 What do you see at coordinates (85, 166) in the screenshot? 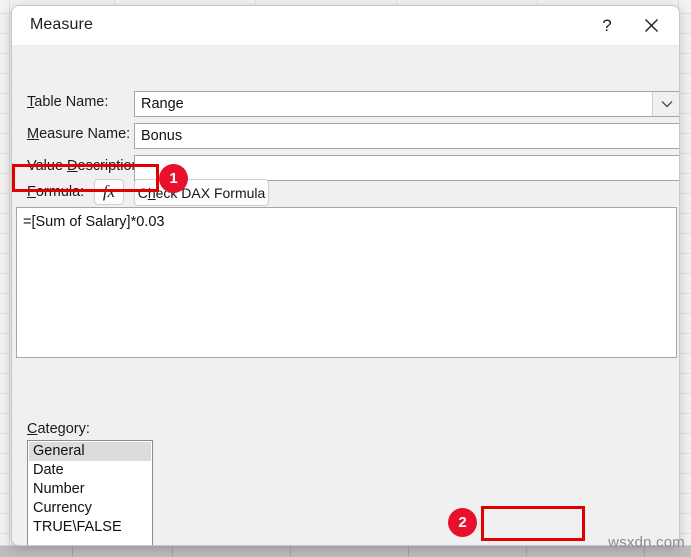
I see `value-description-label: Value Description:` at bounding box center [85, 166].